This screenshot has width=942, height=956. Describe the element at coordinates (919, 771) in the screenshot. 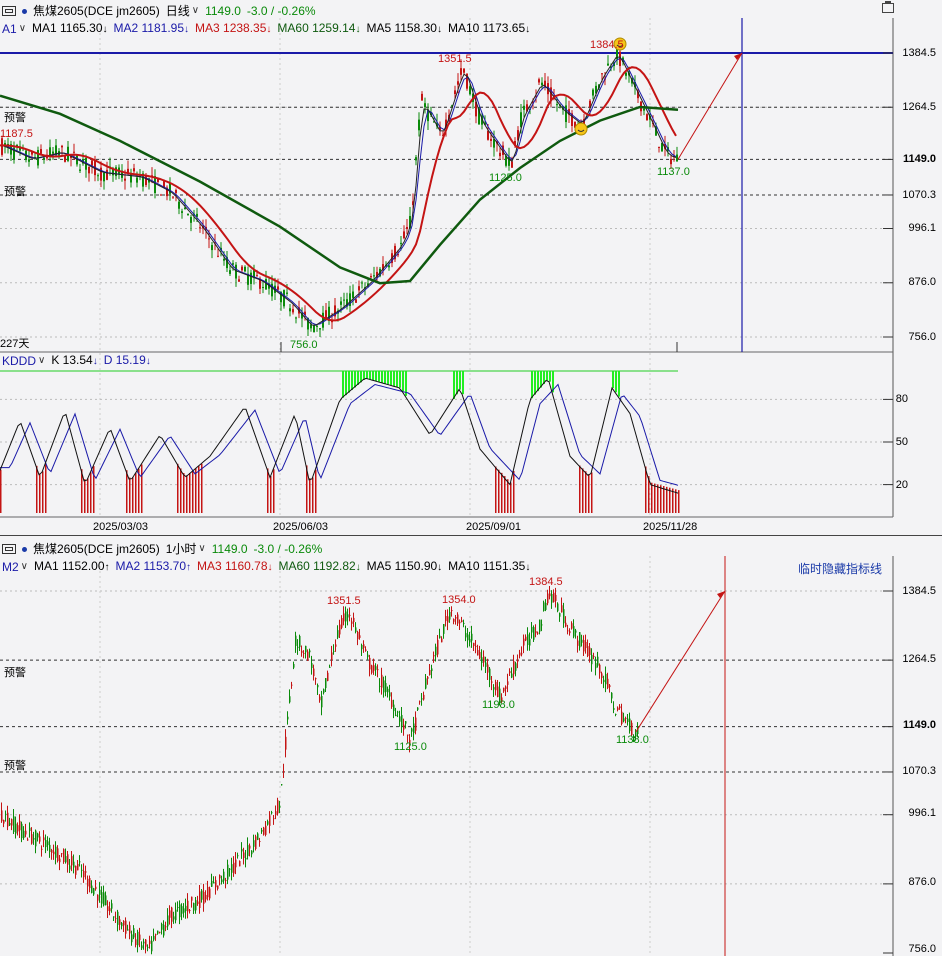

I see `axis-label: 1070.3` at that location.